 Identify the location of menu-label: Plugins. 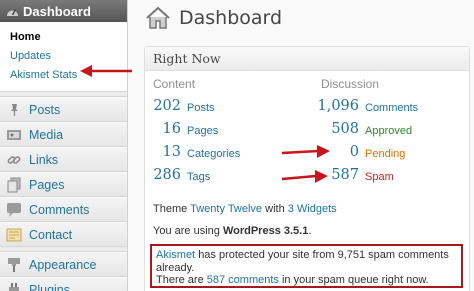
(49, 286).